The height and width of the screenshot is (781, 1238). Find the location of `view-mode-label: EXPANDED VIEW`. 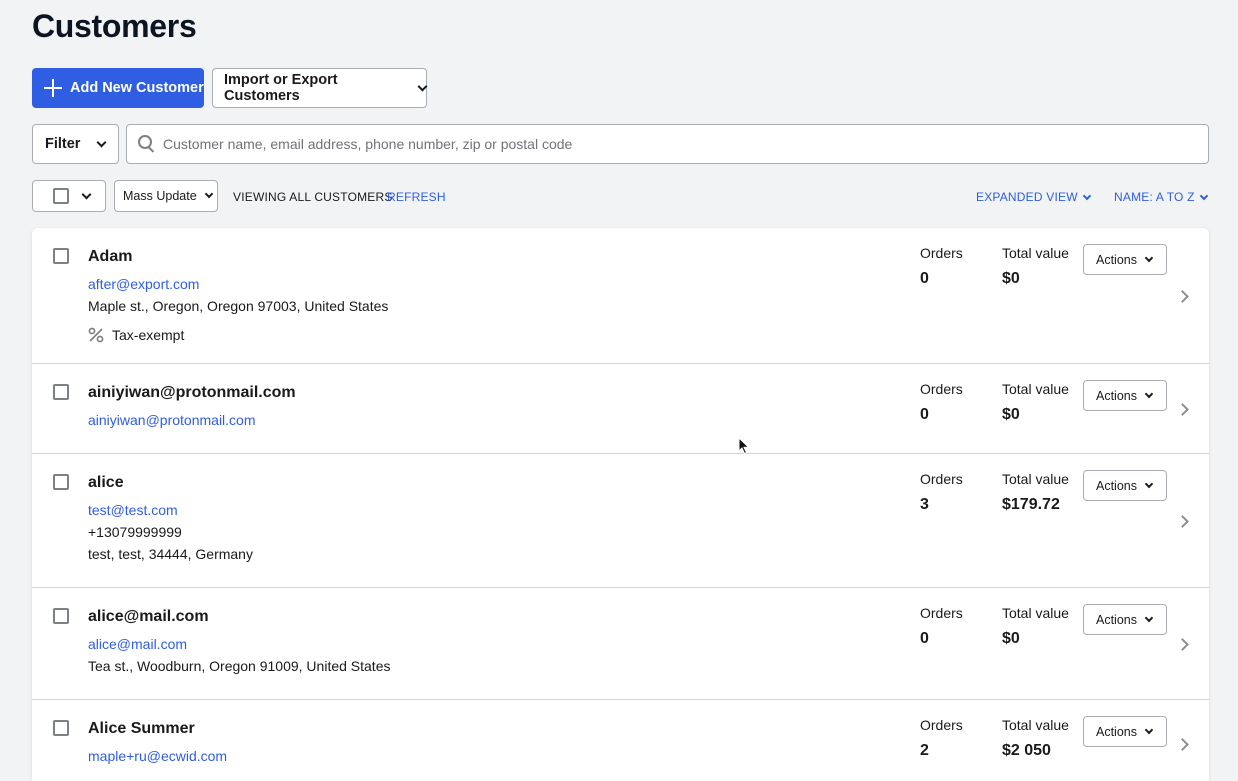

view-mode-label: EXPANDED VIEW is located at coordinates (1027, 197).